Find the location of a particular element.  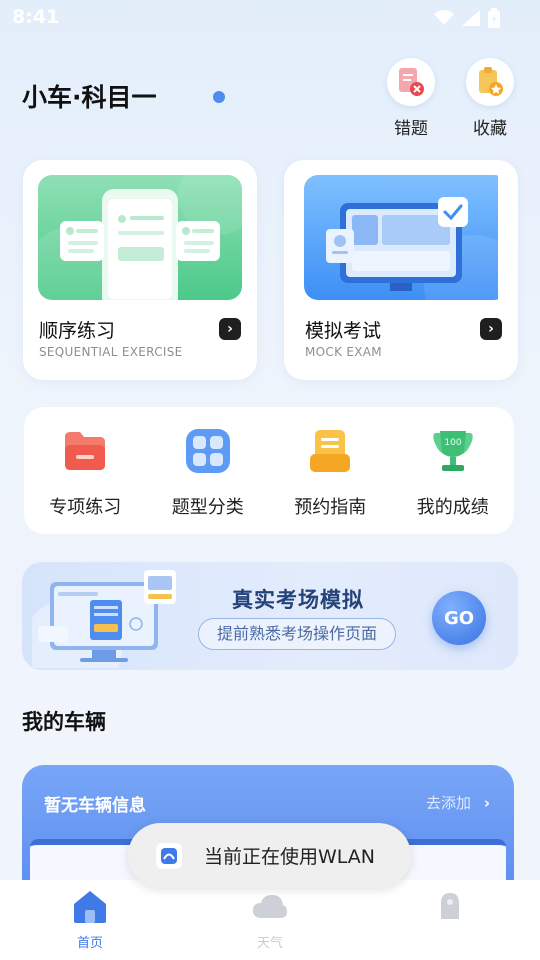

trophy-icon: 100 is located at coordinates (453, 451).